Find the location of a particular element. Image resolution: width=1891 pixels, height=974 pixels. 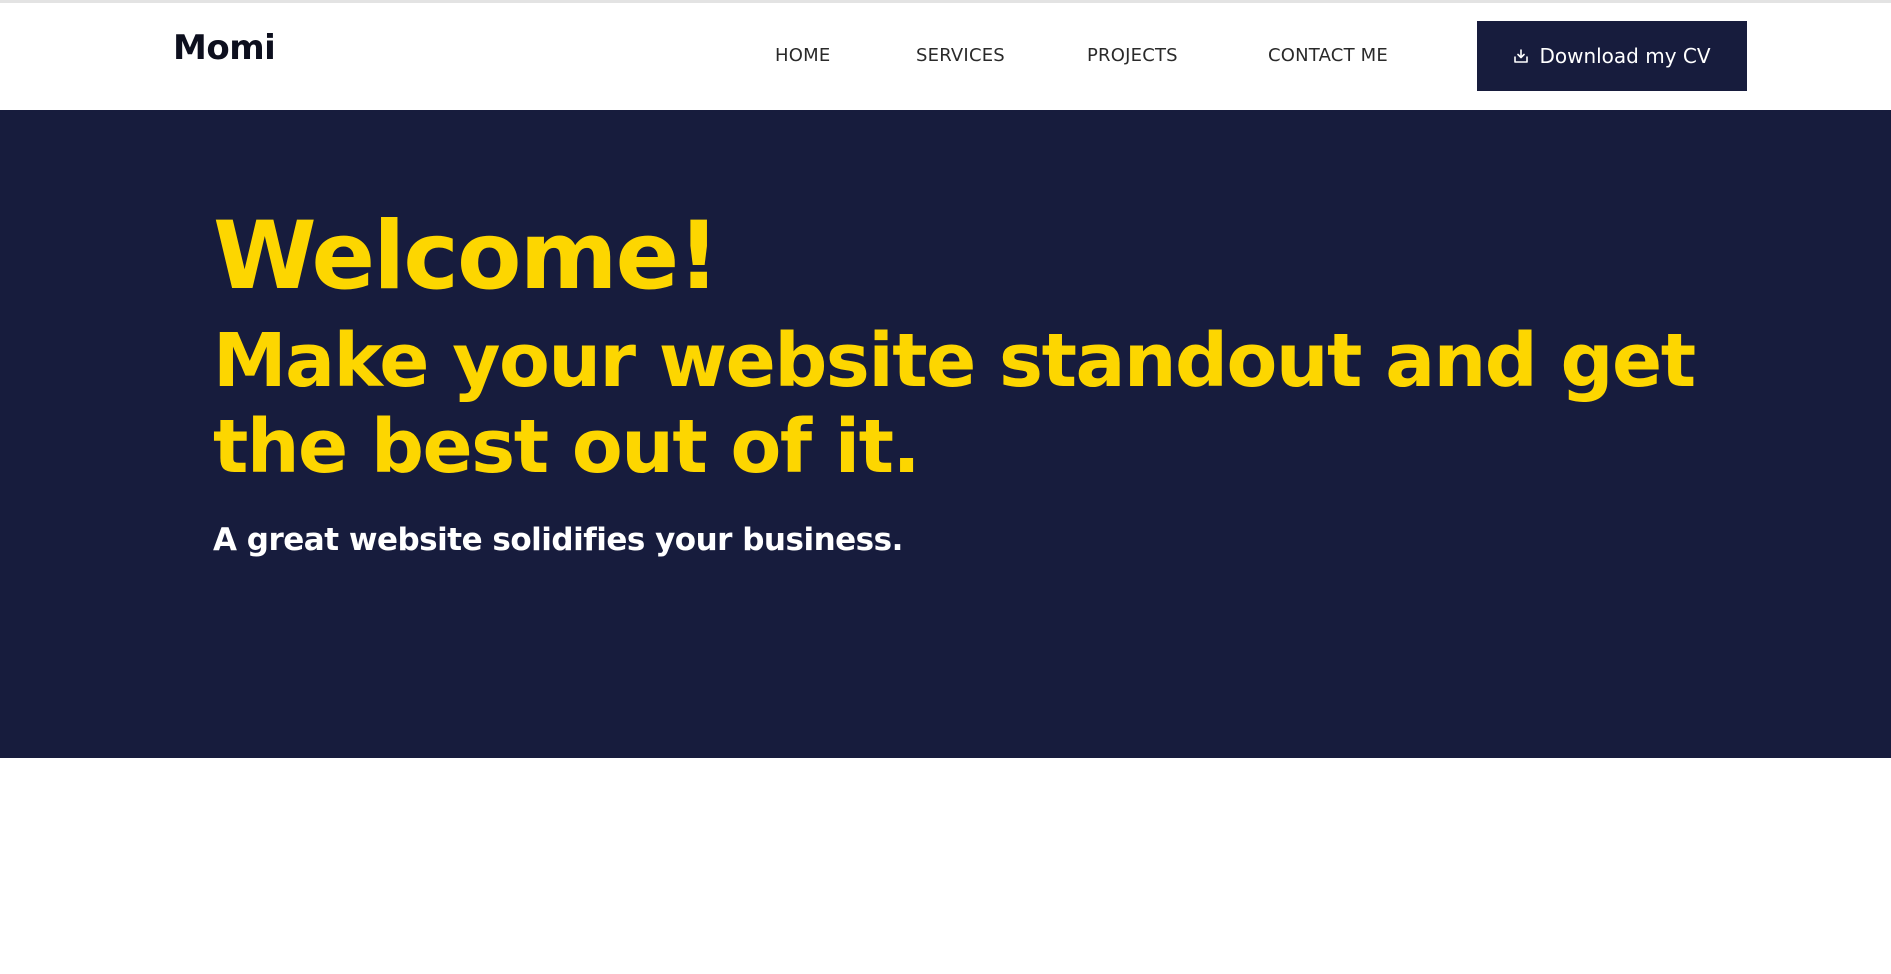

download-icon is located at coordinates (1521, 56).